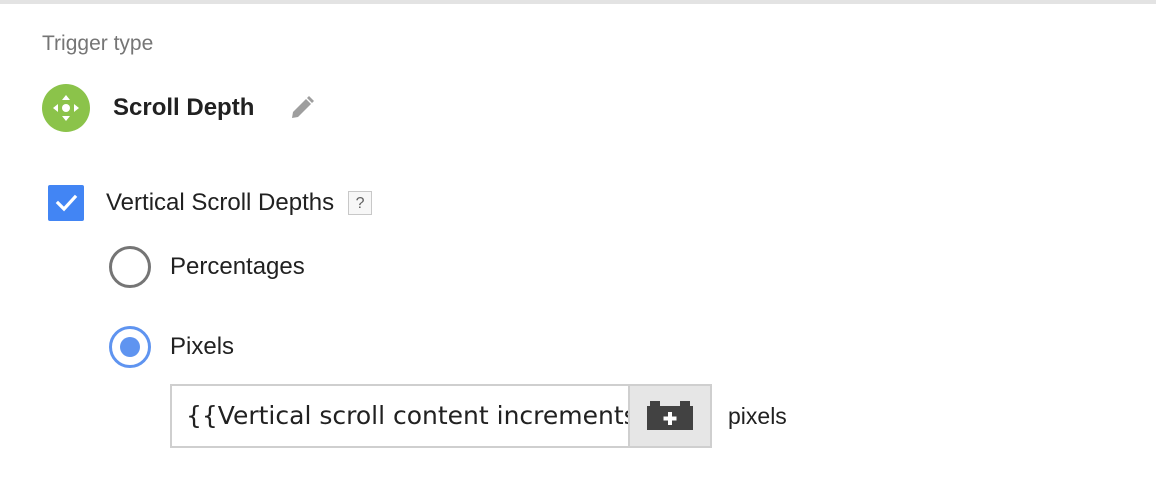  What do you see at coordinates (360, 203) in the screenshot?
I see `help-icon: ?` at bounding box center [360, 203].